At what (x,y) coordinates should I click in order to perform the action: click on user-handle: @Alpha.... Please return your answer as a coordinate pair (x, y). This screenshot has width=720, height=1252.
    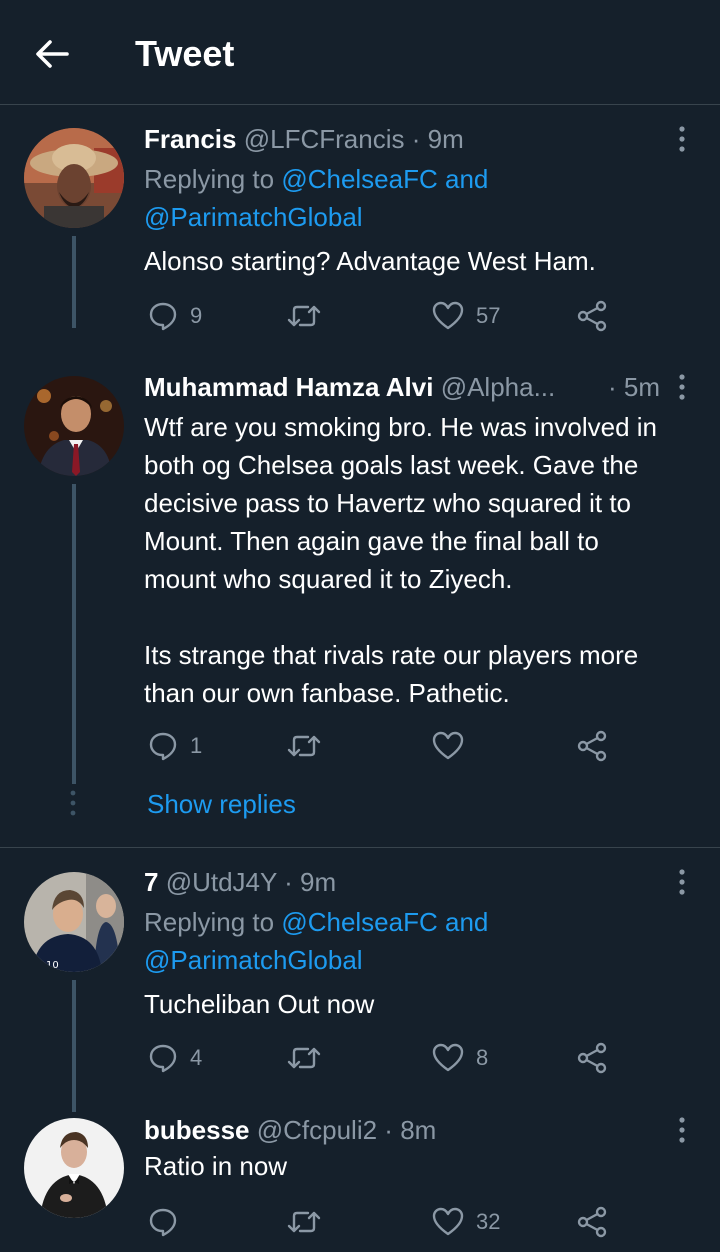
    Looking at the image, I should click on (498, 387).